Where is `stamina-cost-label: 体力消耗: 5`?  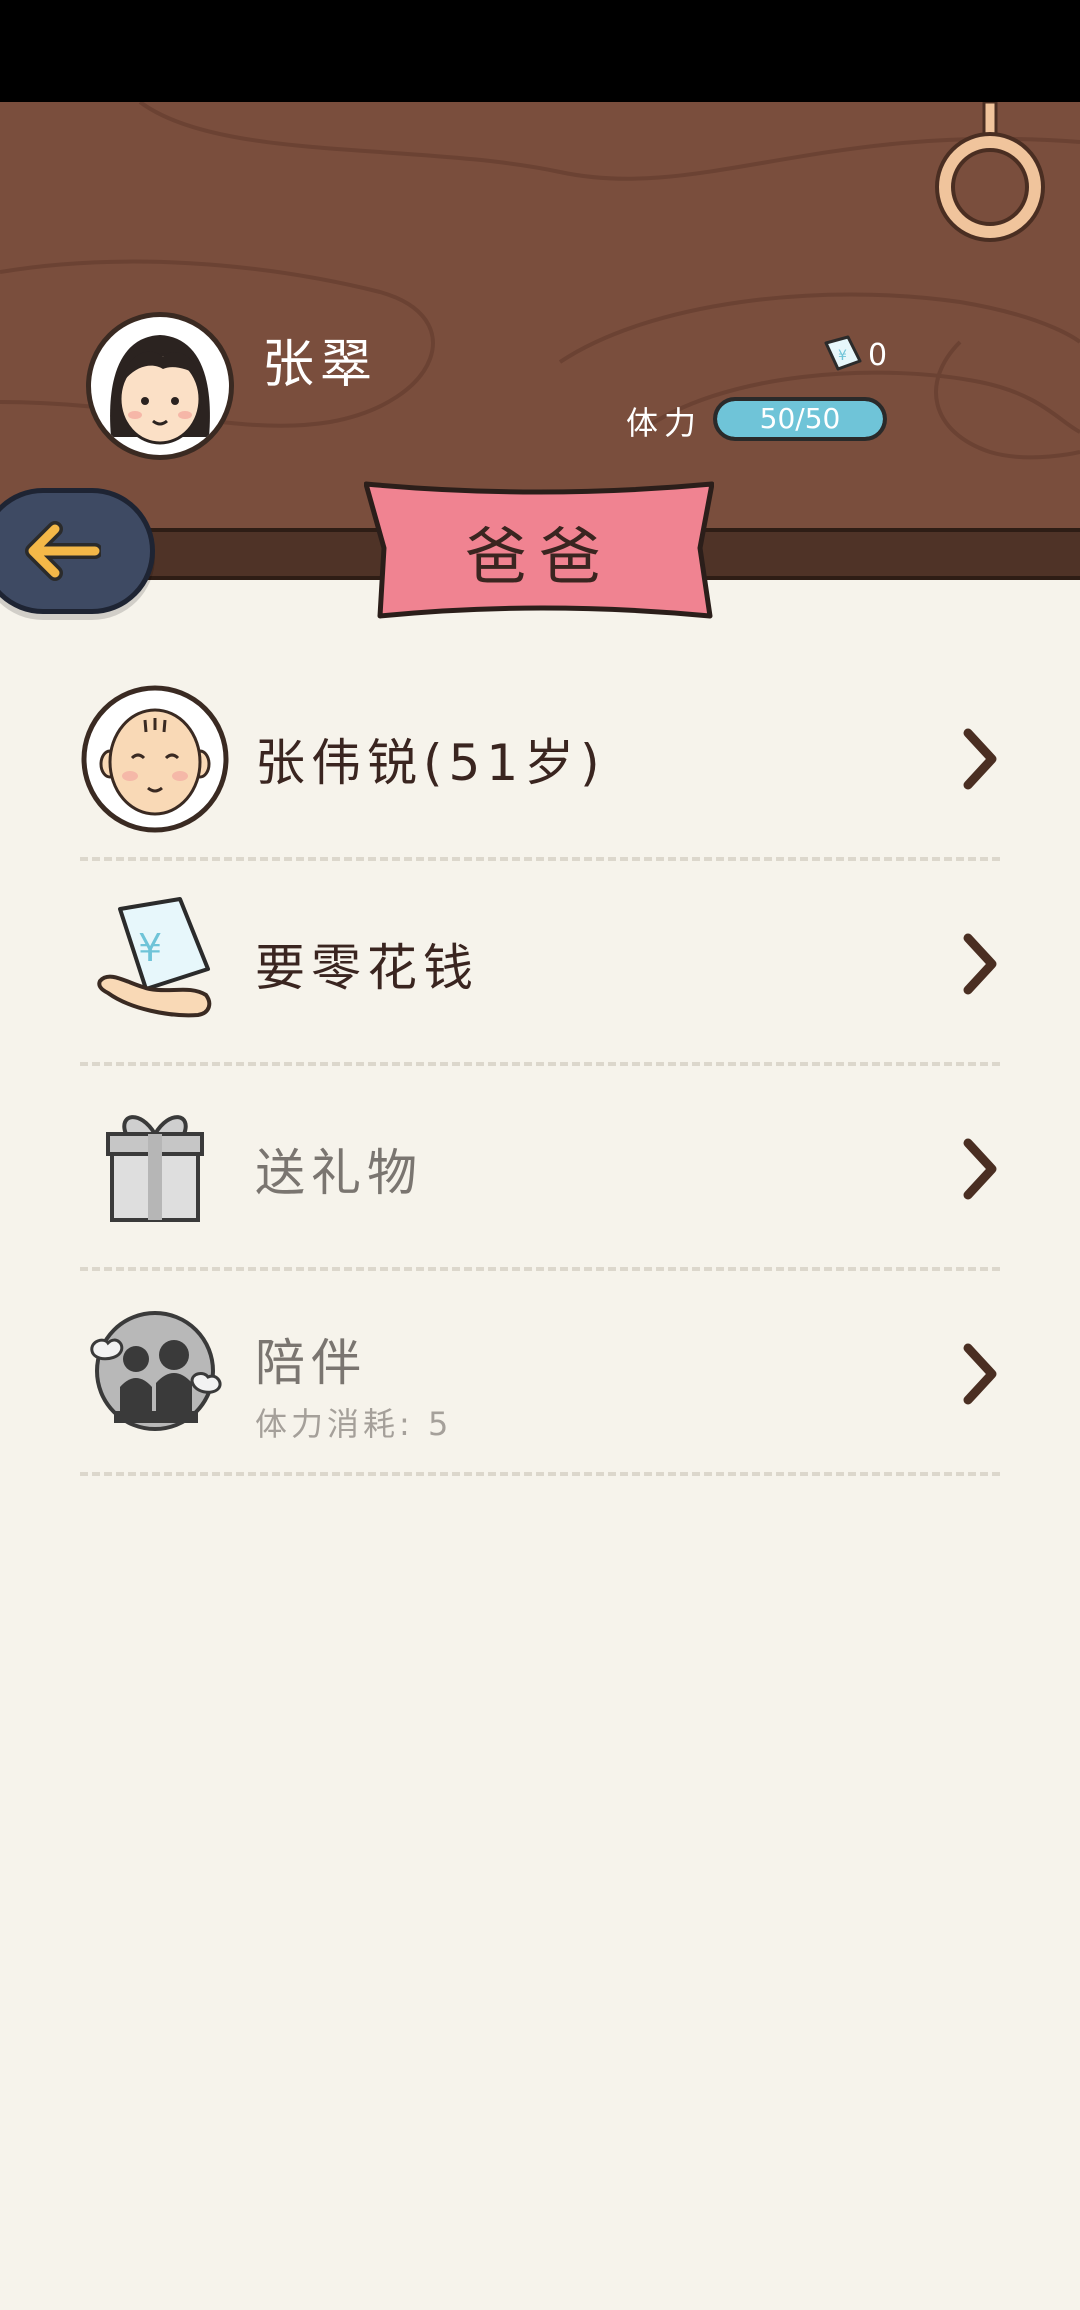
stamina-cost-label: 体力消耗: 5 is located at coordinates (354, 1424).